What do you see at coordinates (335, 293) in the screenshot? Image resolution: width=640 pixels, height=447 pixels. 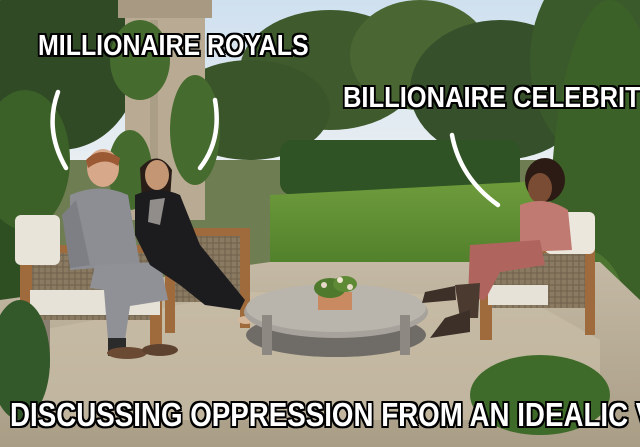 I see `flower-planter` at bounding box center [335, 293].